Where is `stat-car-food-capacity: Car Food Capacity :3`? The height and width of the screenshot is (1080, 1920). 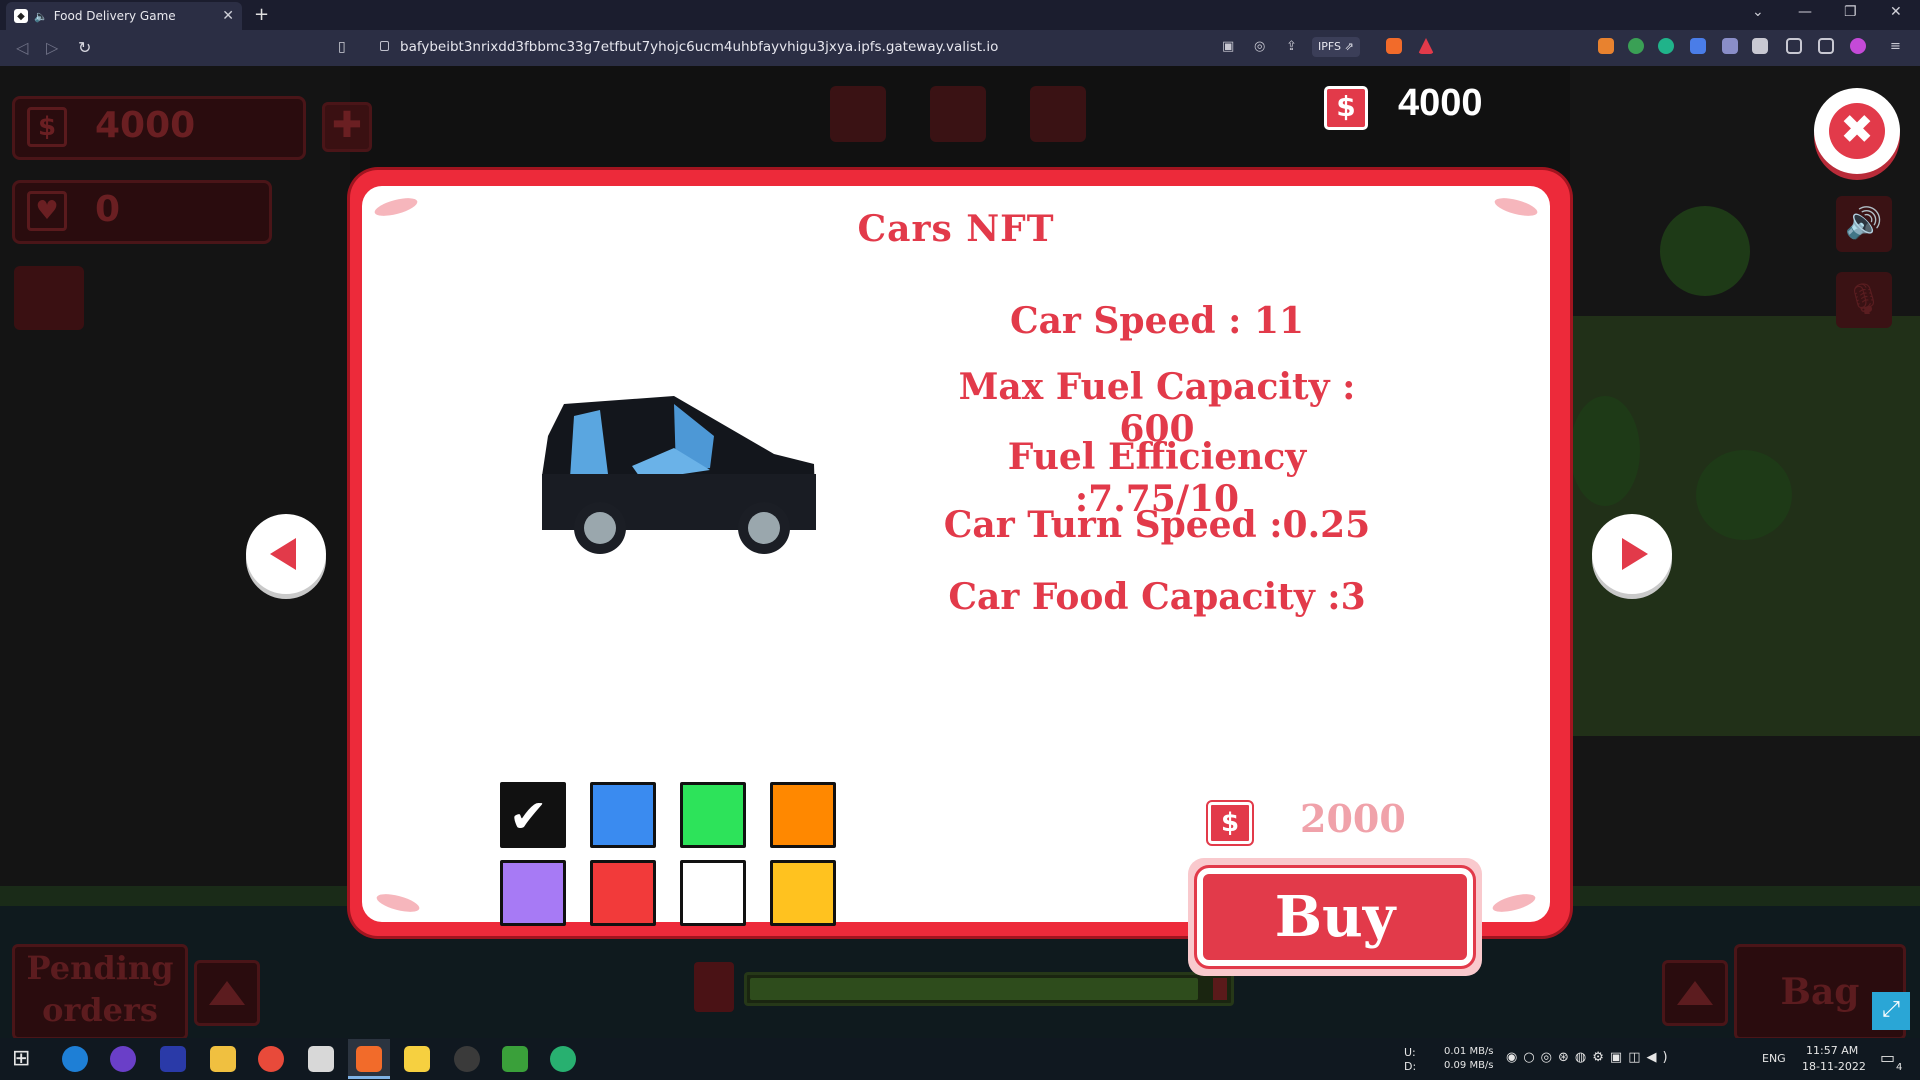
stat-car-food-capacity: Car Food Capacity :3 is located at coordinates (1157, 597).